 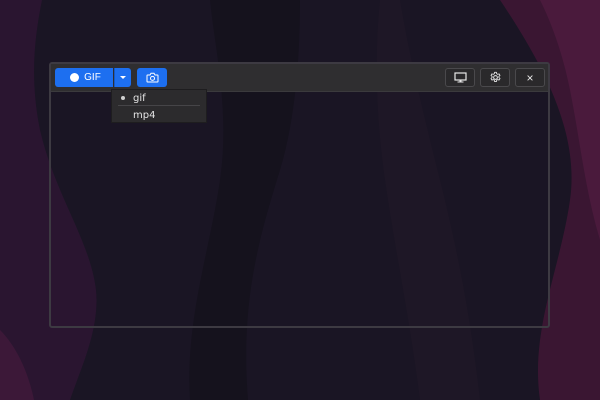 I want to click on record-format-label: GIF, so click(x=92, y=77).